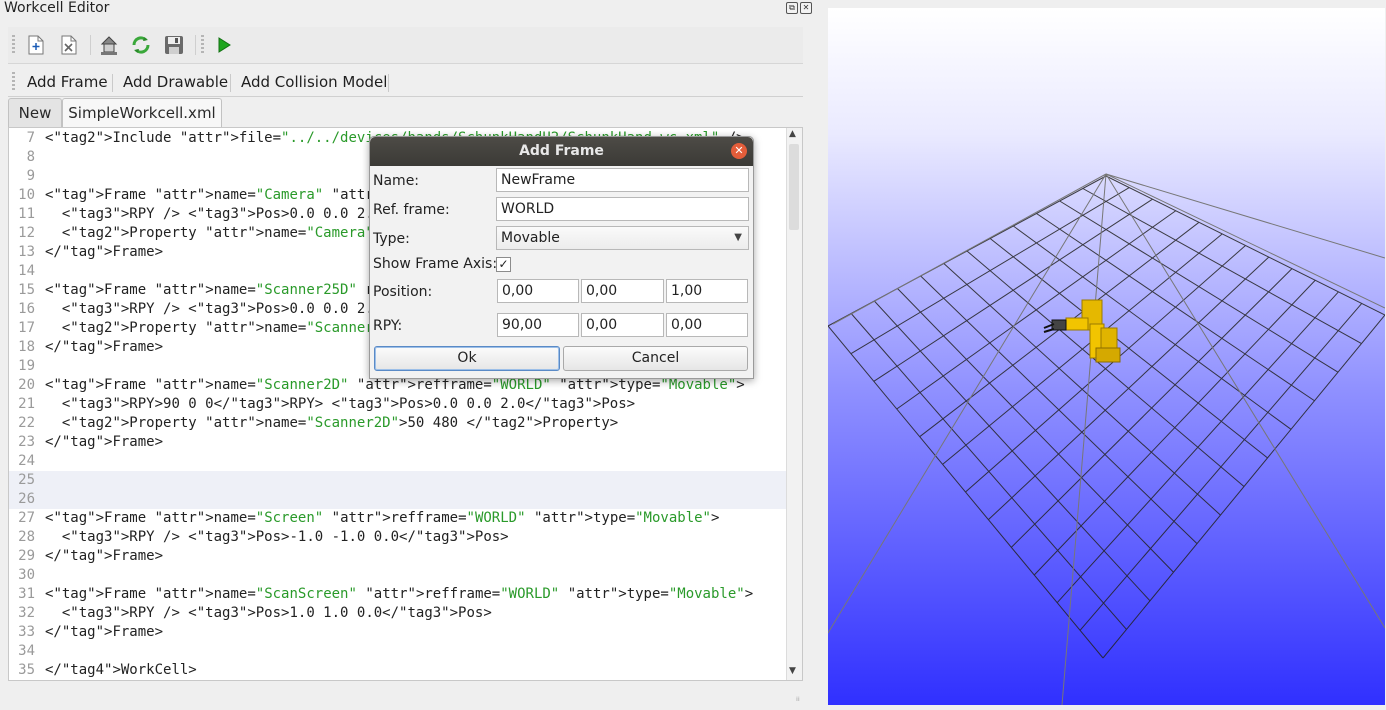  Describe the element at coordinates (67, 82) in the screenshot. I see `add-frame-button: Add Frame` at that location.